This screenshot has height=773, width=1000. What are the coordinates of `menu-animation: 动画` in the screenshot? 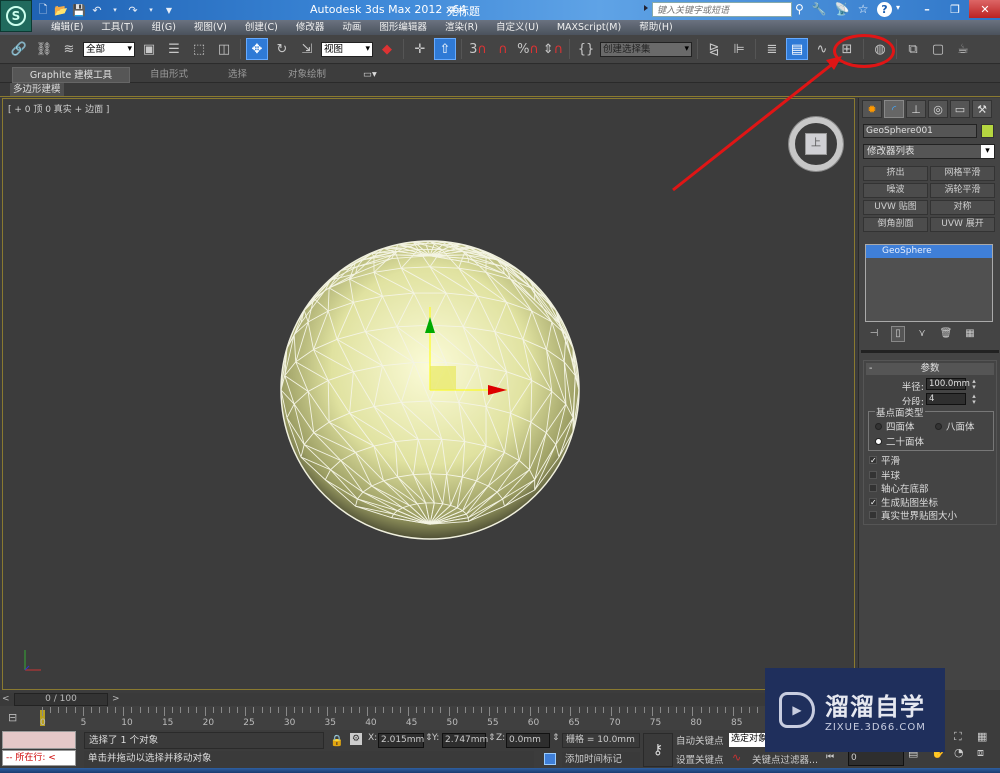 It's located at (351, 27).